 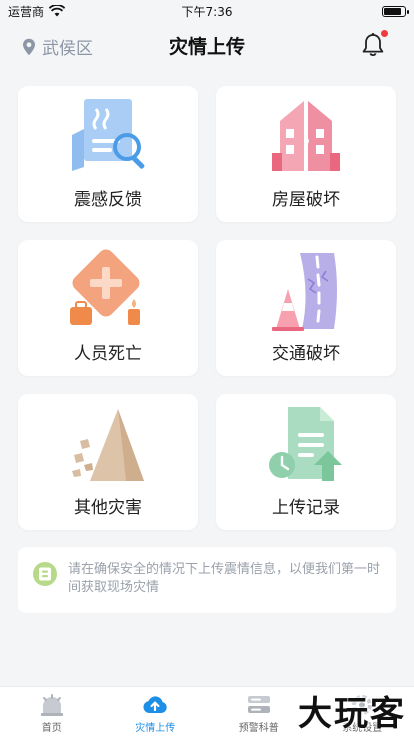 I want to click on tab-disaster-upload: 灾情上传, so click(x=155, y=713).